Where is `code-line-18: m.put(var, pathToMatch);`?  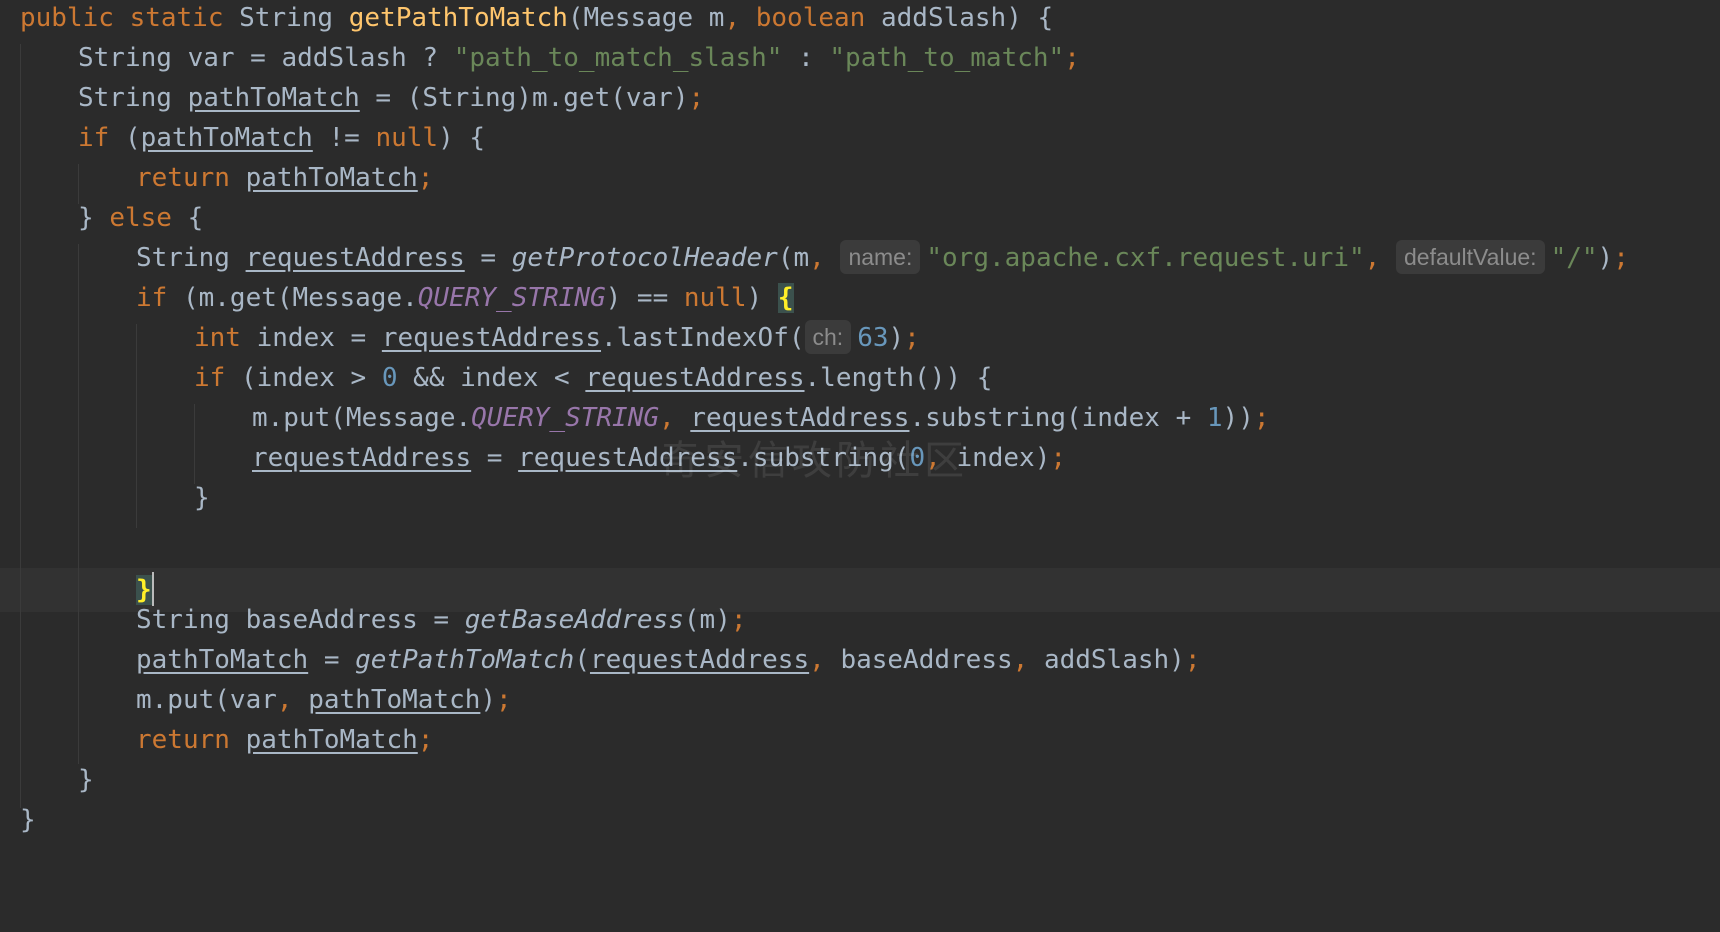 code-line-18: m.put(var, pathToMatch); is located at coordinates (324, 700).